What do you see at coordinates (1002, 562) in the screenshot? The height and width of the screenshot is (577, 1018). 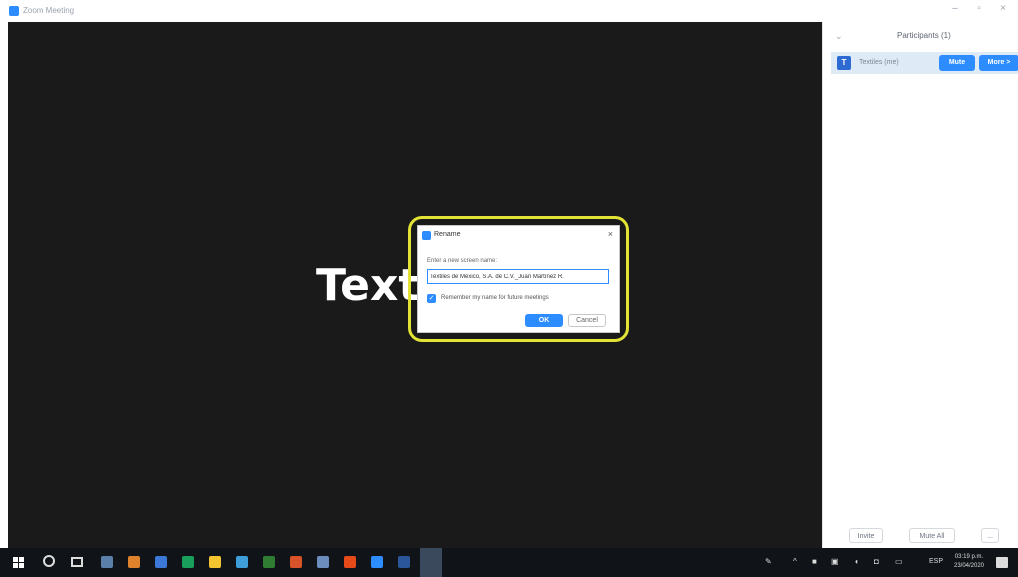 I see `notification-icon` at bounding box center [1002, 562].